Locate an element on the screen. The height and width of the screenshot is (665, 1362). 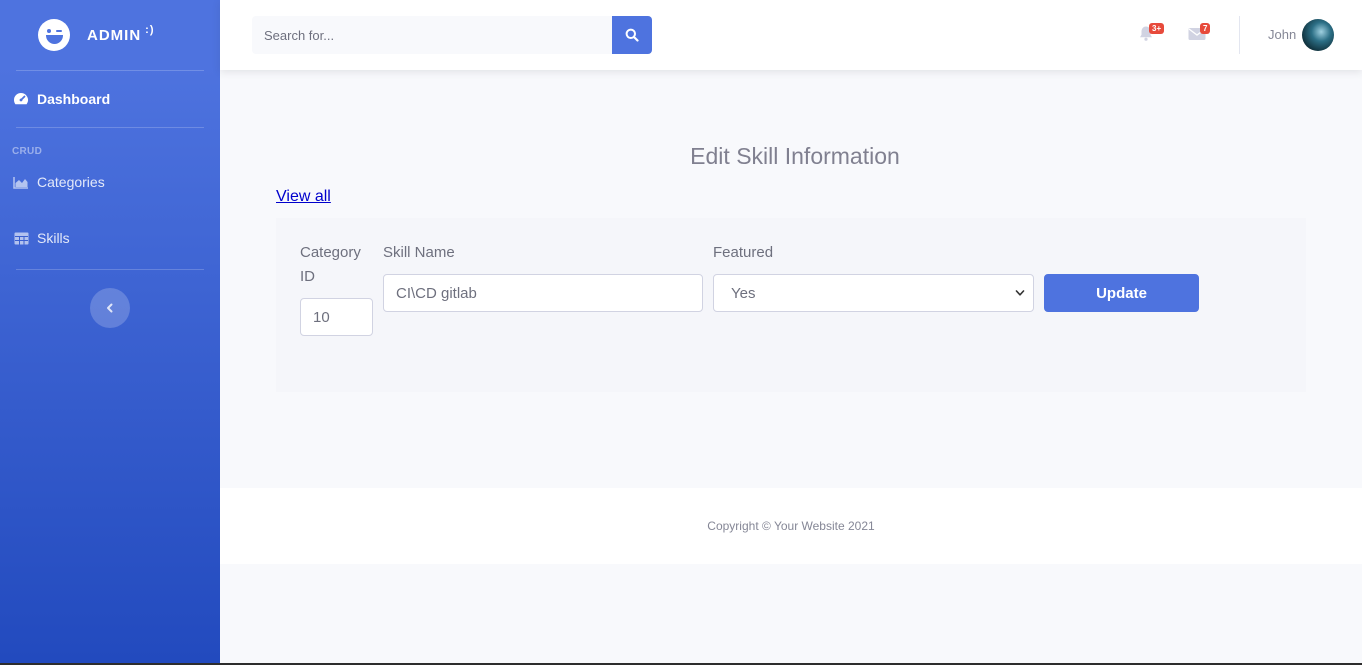
search-input is located at coordinates (432, 35).